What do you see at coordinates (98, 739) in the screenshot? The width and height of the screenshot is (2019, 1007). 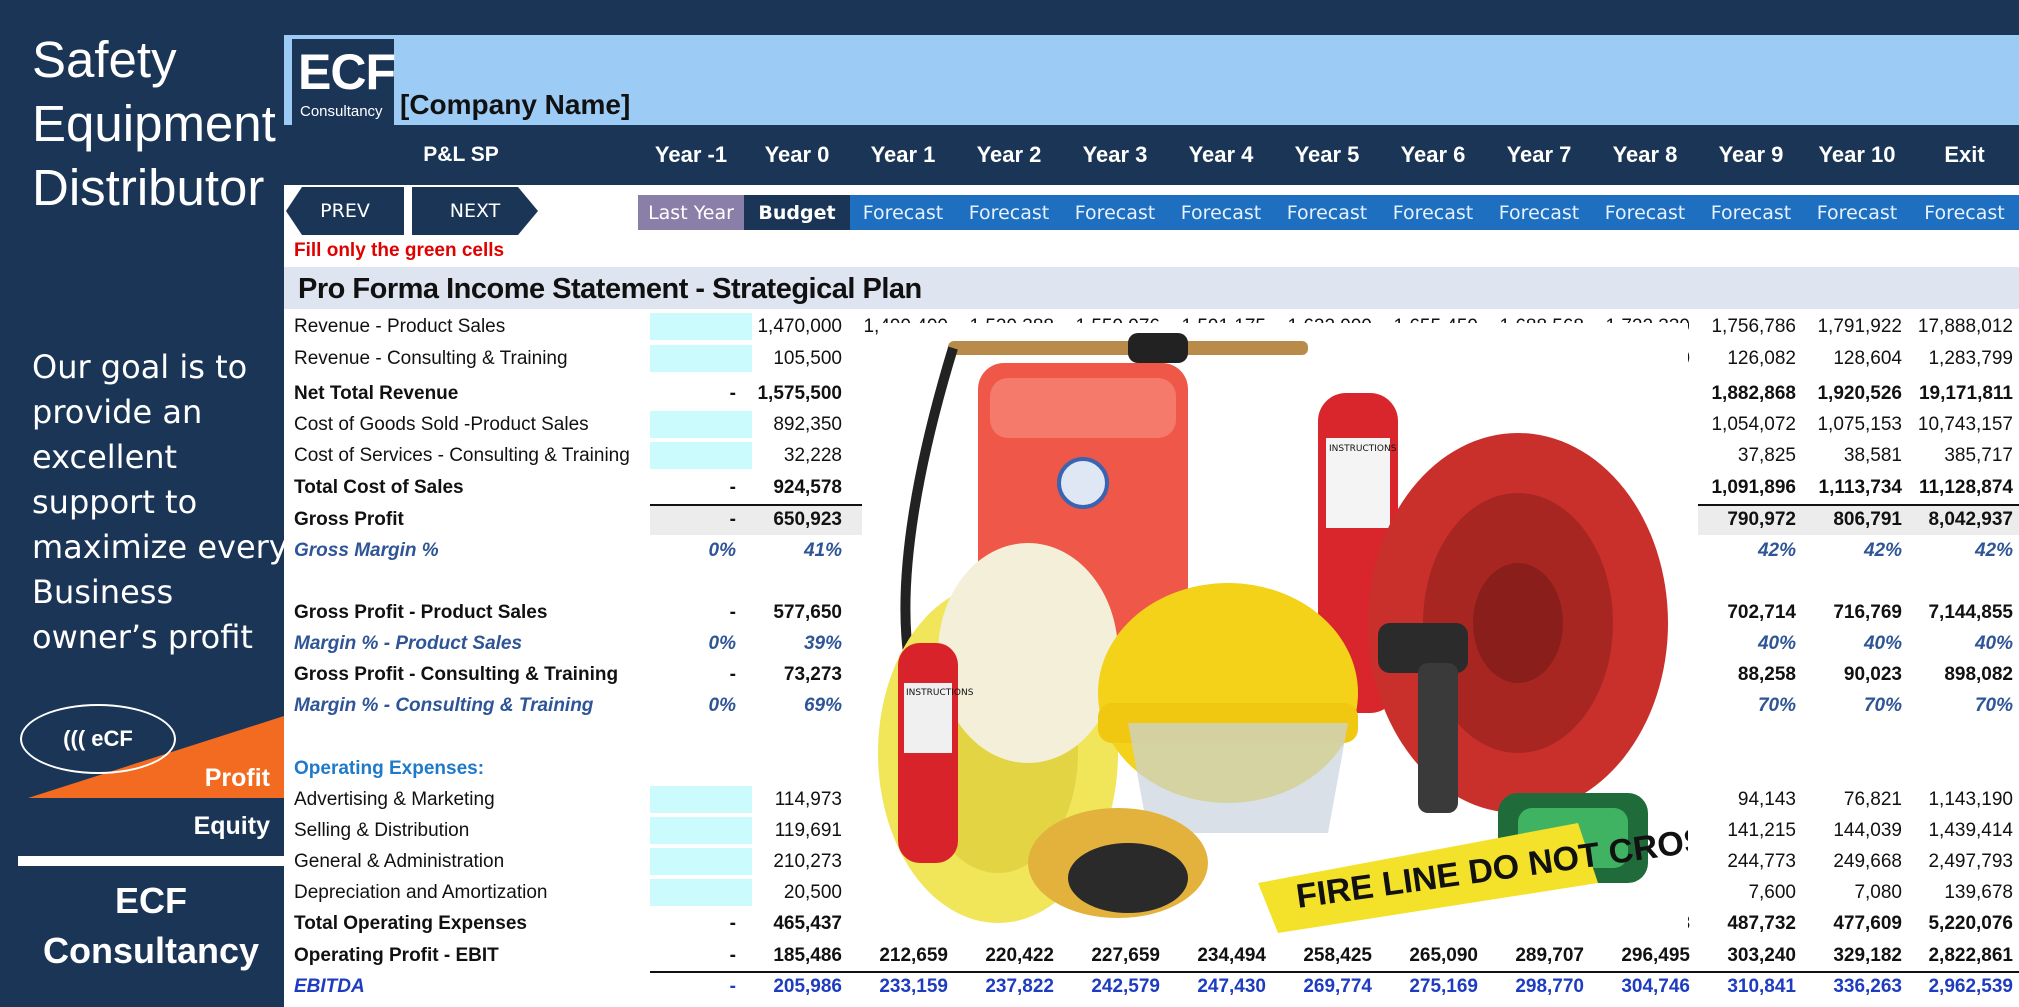 I see `ecf-oval-logo: ((( eCF` at bounding box center [98, 739].